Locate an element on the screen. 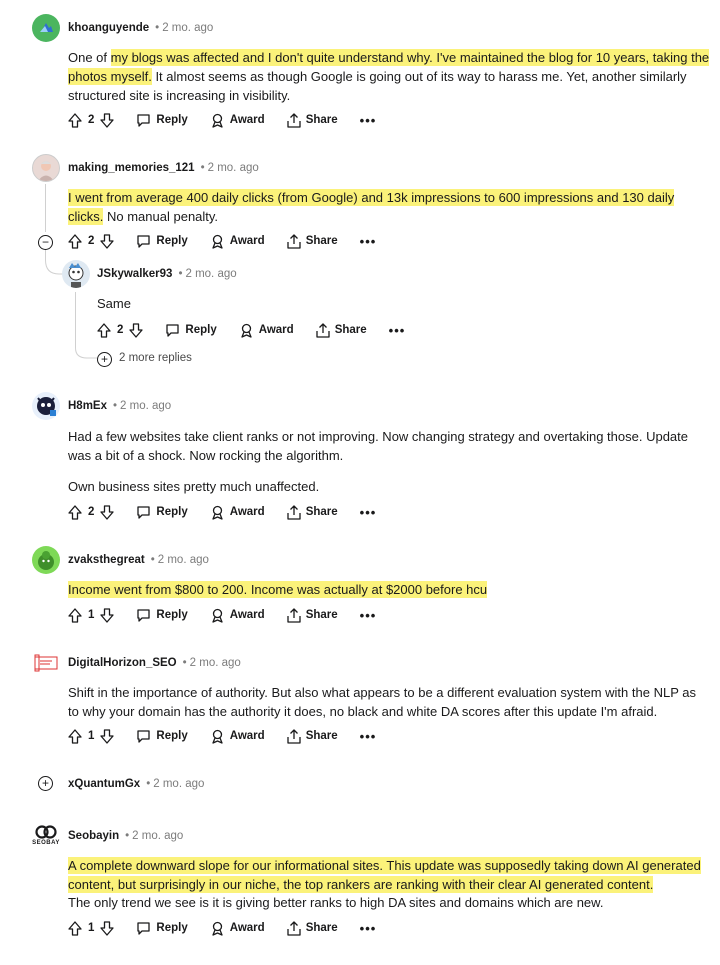  comment-actions: 1 Reply Award Share ••• is located at coordinates (222, 615).